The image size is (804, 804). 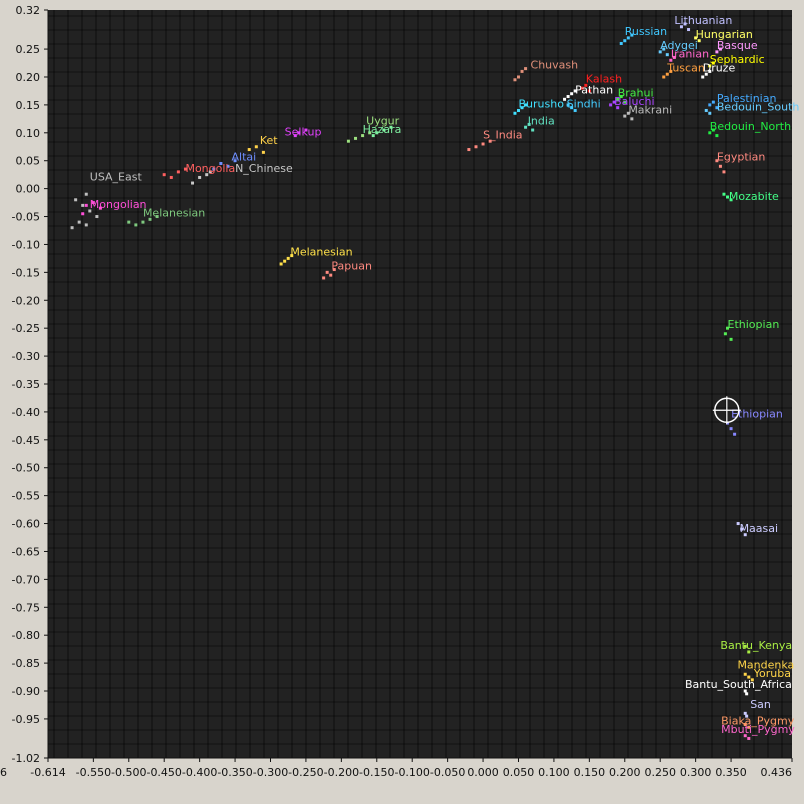 What do you see at coordinates (519, 772) in the screenshot?
I see `x-tick-label: 0.050` at bounding box center [519, 772].